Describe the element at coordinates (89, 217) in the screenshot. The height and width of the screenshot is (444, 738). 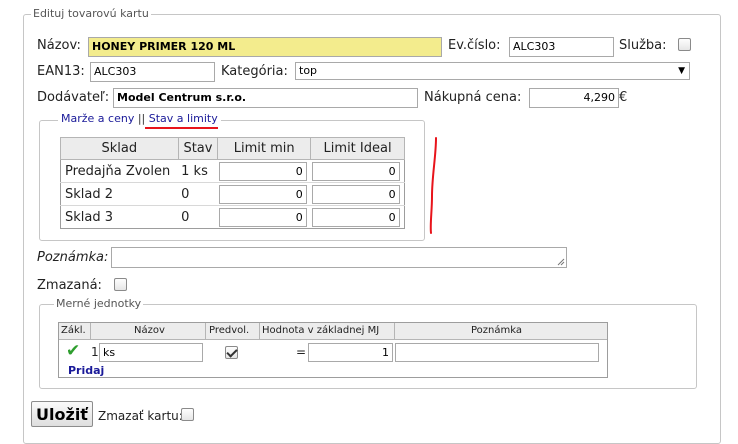
I see `stock-cell-sklad: Sklad 3` at that location.